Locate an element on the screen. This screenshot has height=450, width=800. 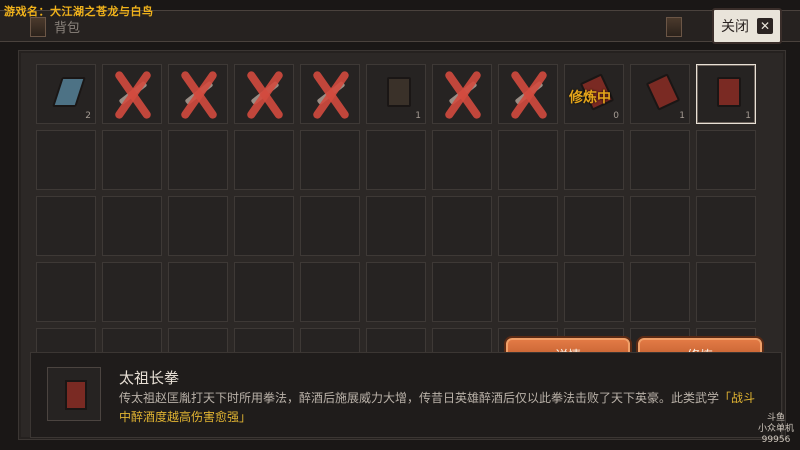
x-icon: ✕ is located at coordinates (765, 26).